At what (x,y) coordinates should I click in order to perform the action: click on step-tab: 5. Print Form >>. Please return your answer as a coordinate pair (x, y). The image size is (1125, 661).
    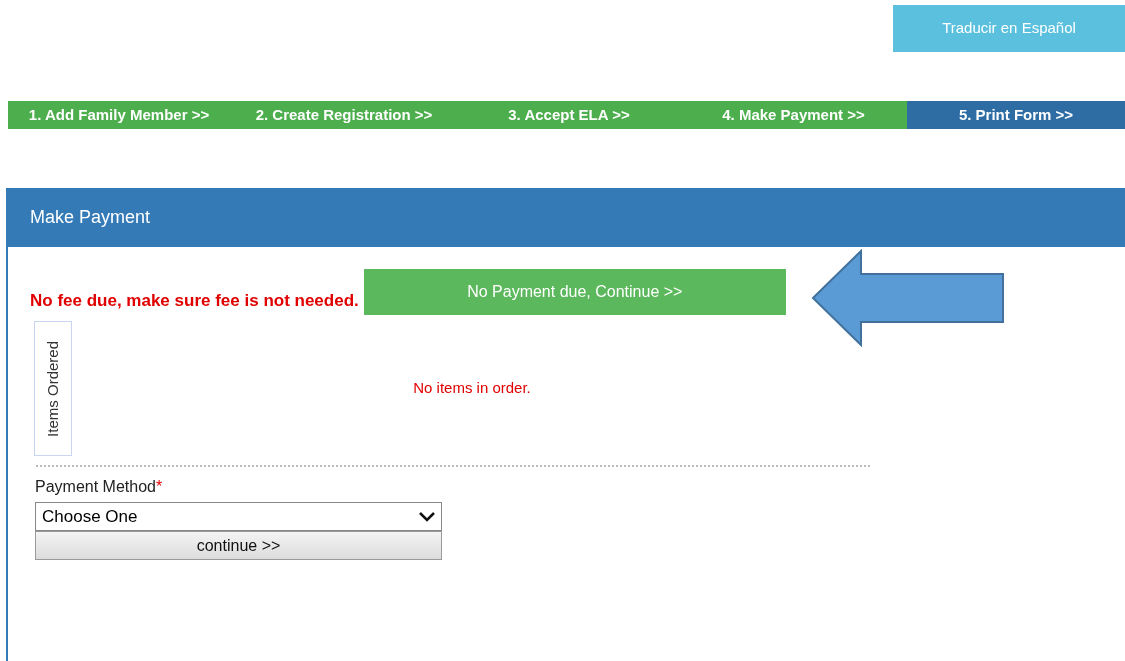
    Looking at the image, I should click on (1016, 115).